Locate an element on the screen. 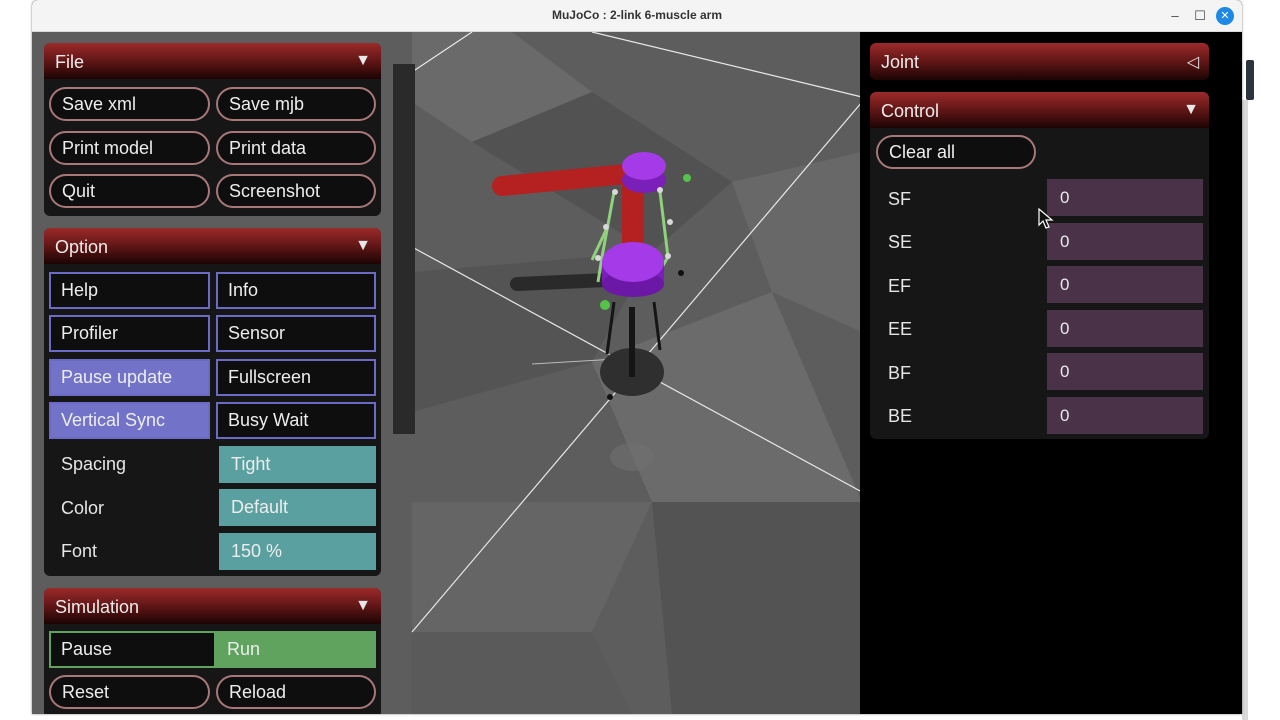 The height and width of the screenshot is (720, 1280). joint-panel-header: Joint ◁ is located at coordinates (1039, 61).